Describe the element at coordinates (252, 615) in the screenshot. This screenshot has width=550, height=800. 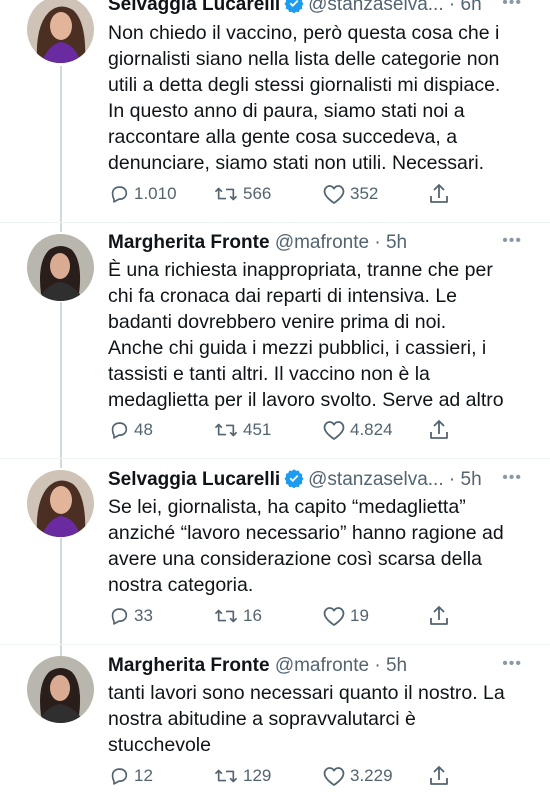
I see `retweet-count: 16` at that location.